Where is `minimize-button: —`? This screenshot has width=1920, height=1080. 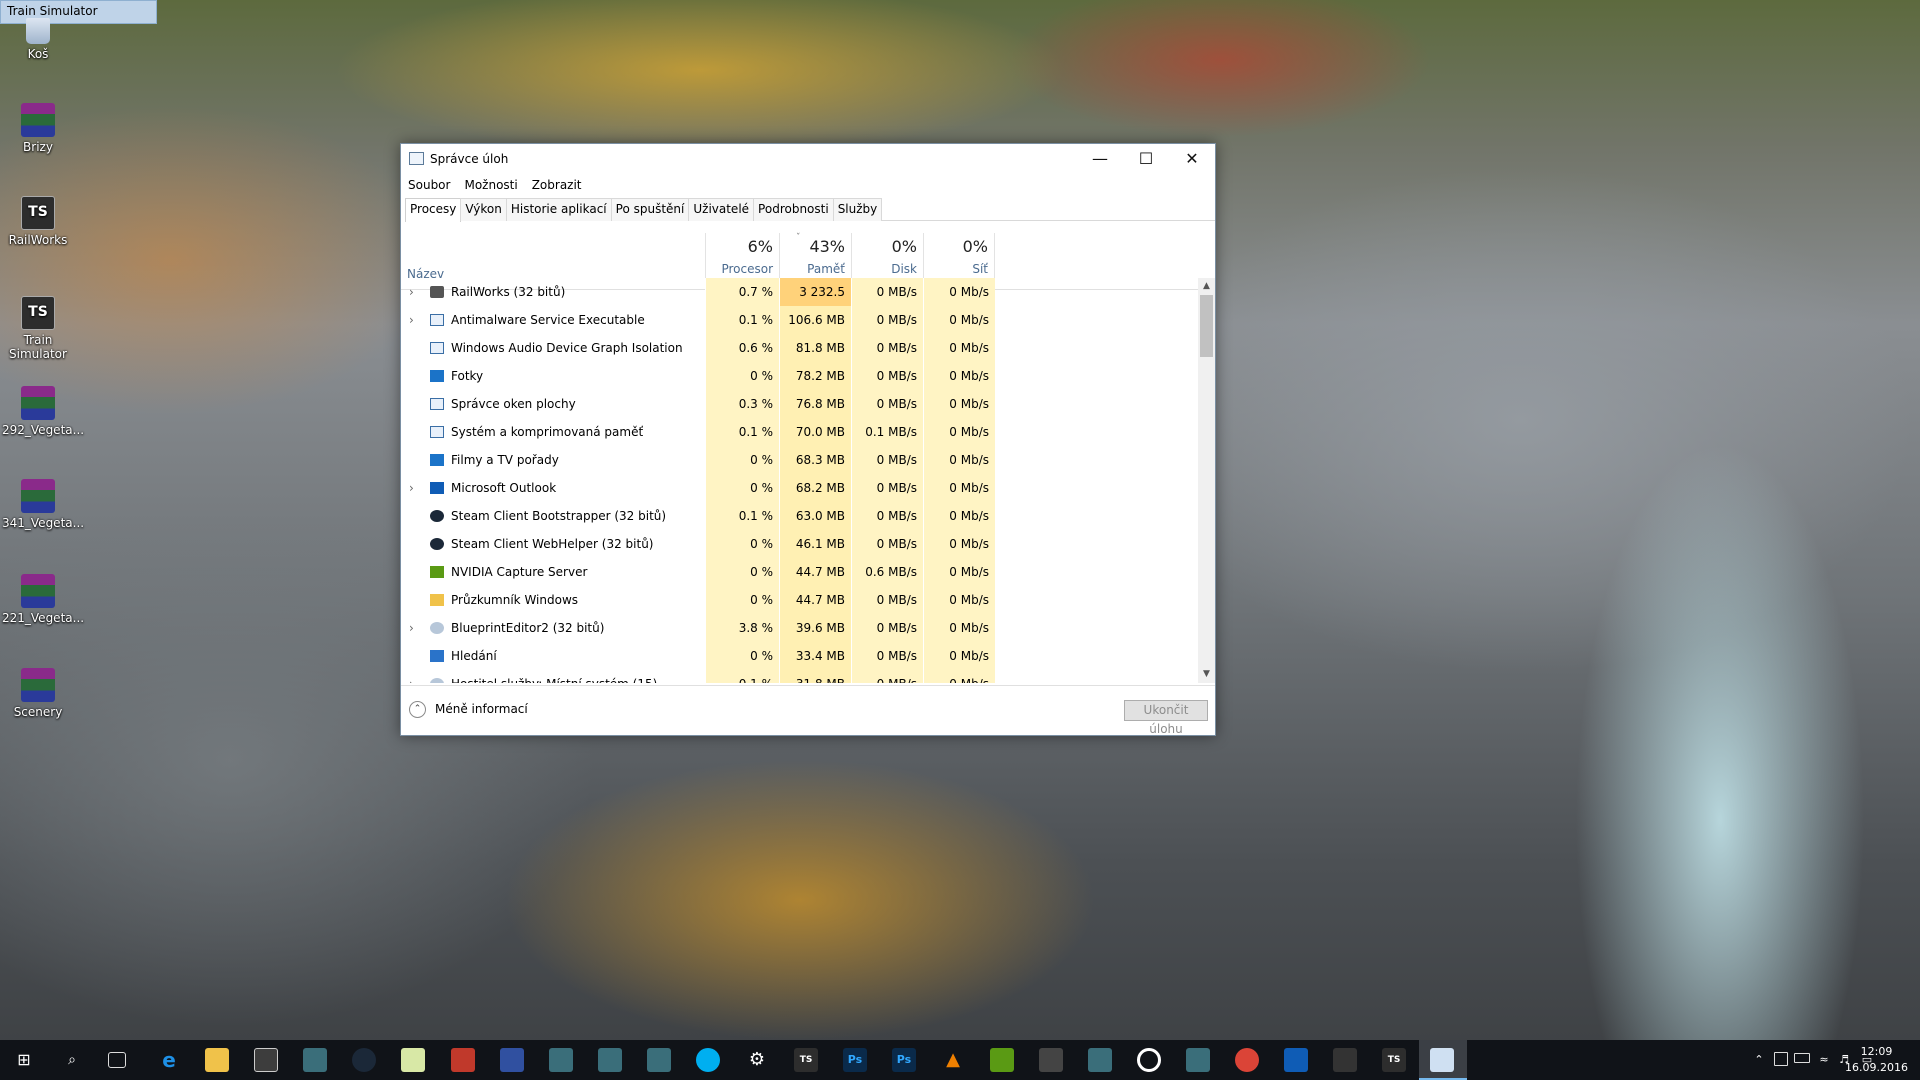 minimize-button: — is located at coordinates (1100, 159).